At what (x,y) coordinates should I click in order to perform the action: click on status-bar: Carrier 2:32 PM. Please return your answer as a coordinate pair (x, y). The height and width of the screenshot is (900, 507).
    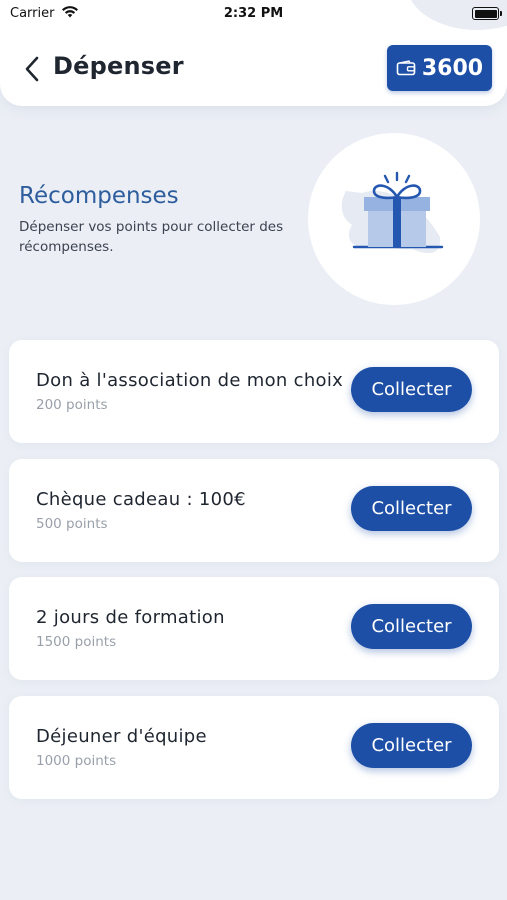
    Looking at the image, I should click on (253, 15).